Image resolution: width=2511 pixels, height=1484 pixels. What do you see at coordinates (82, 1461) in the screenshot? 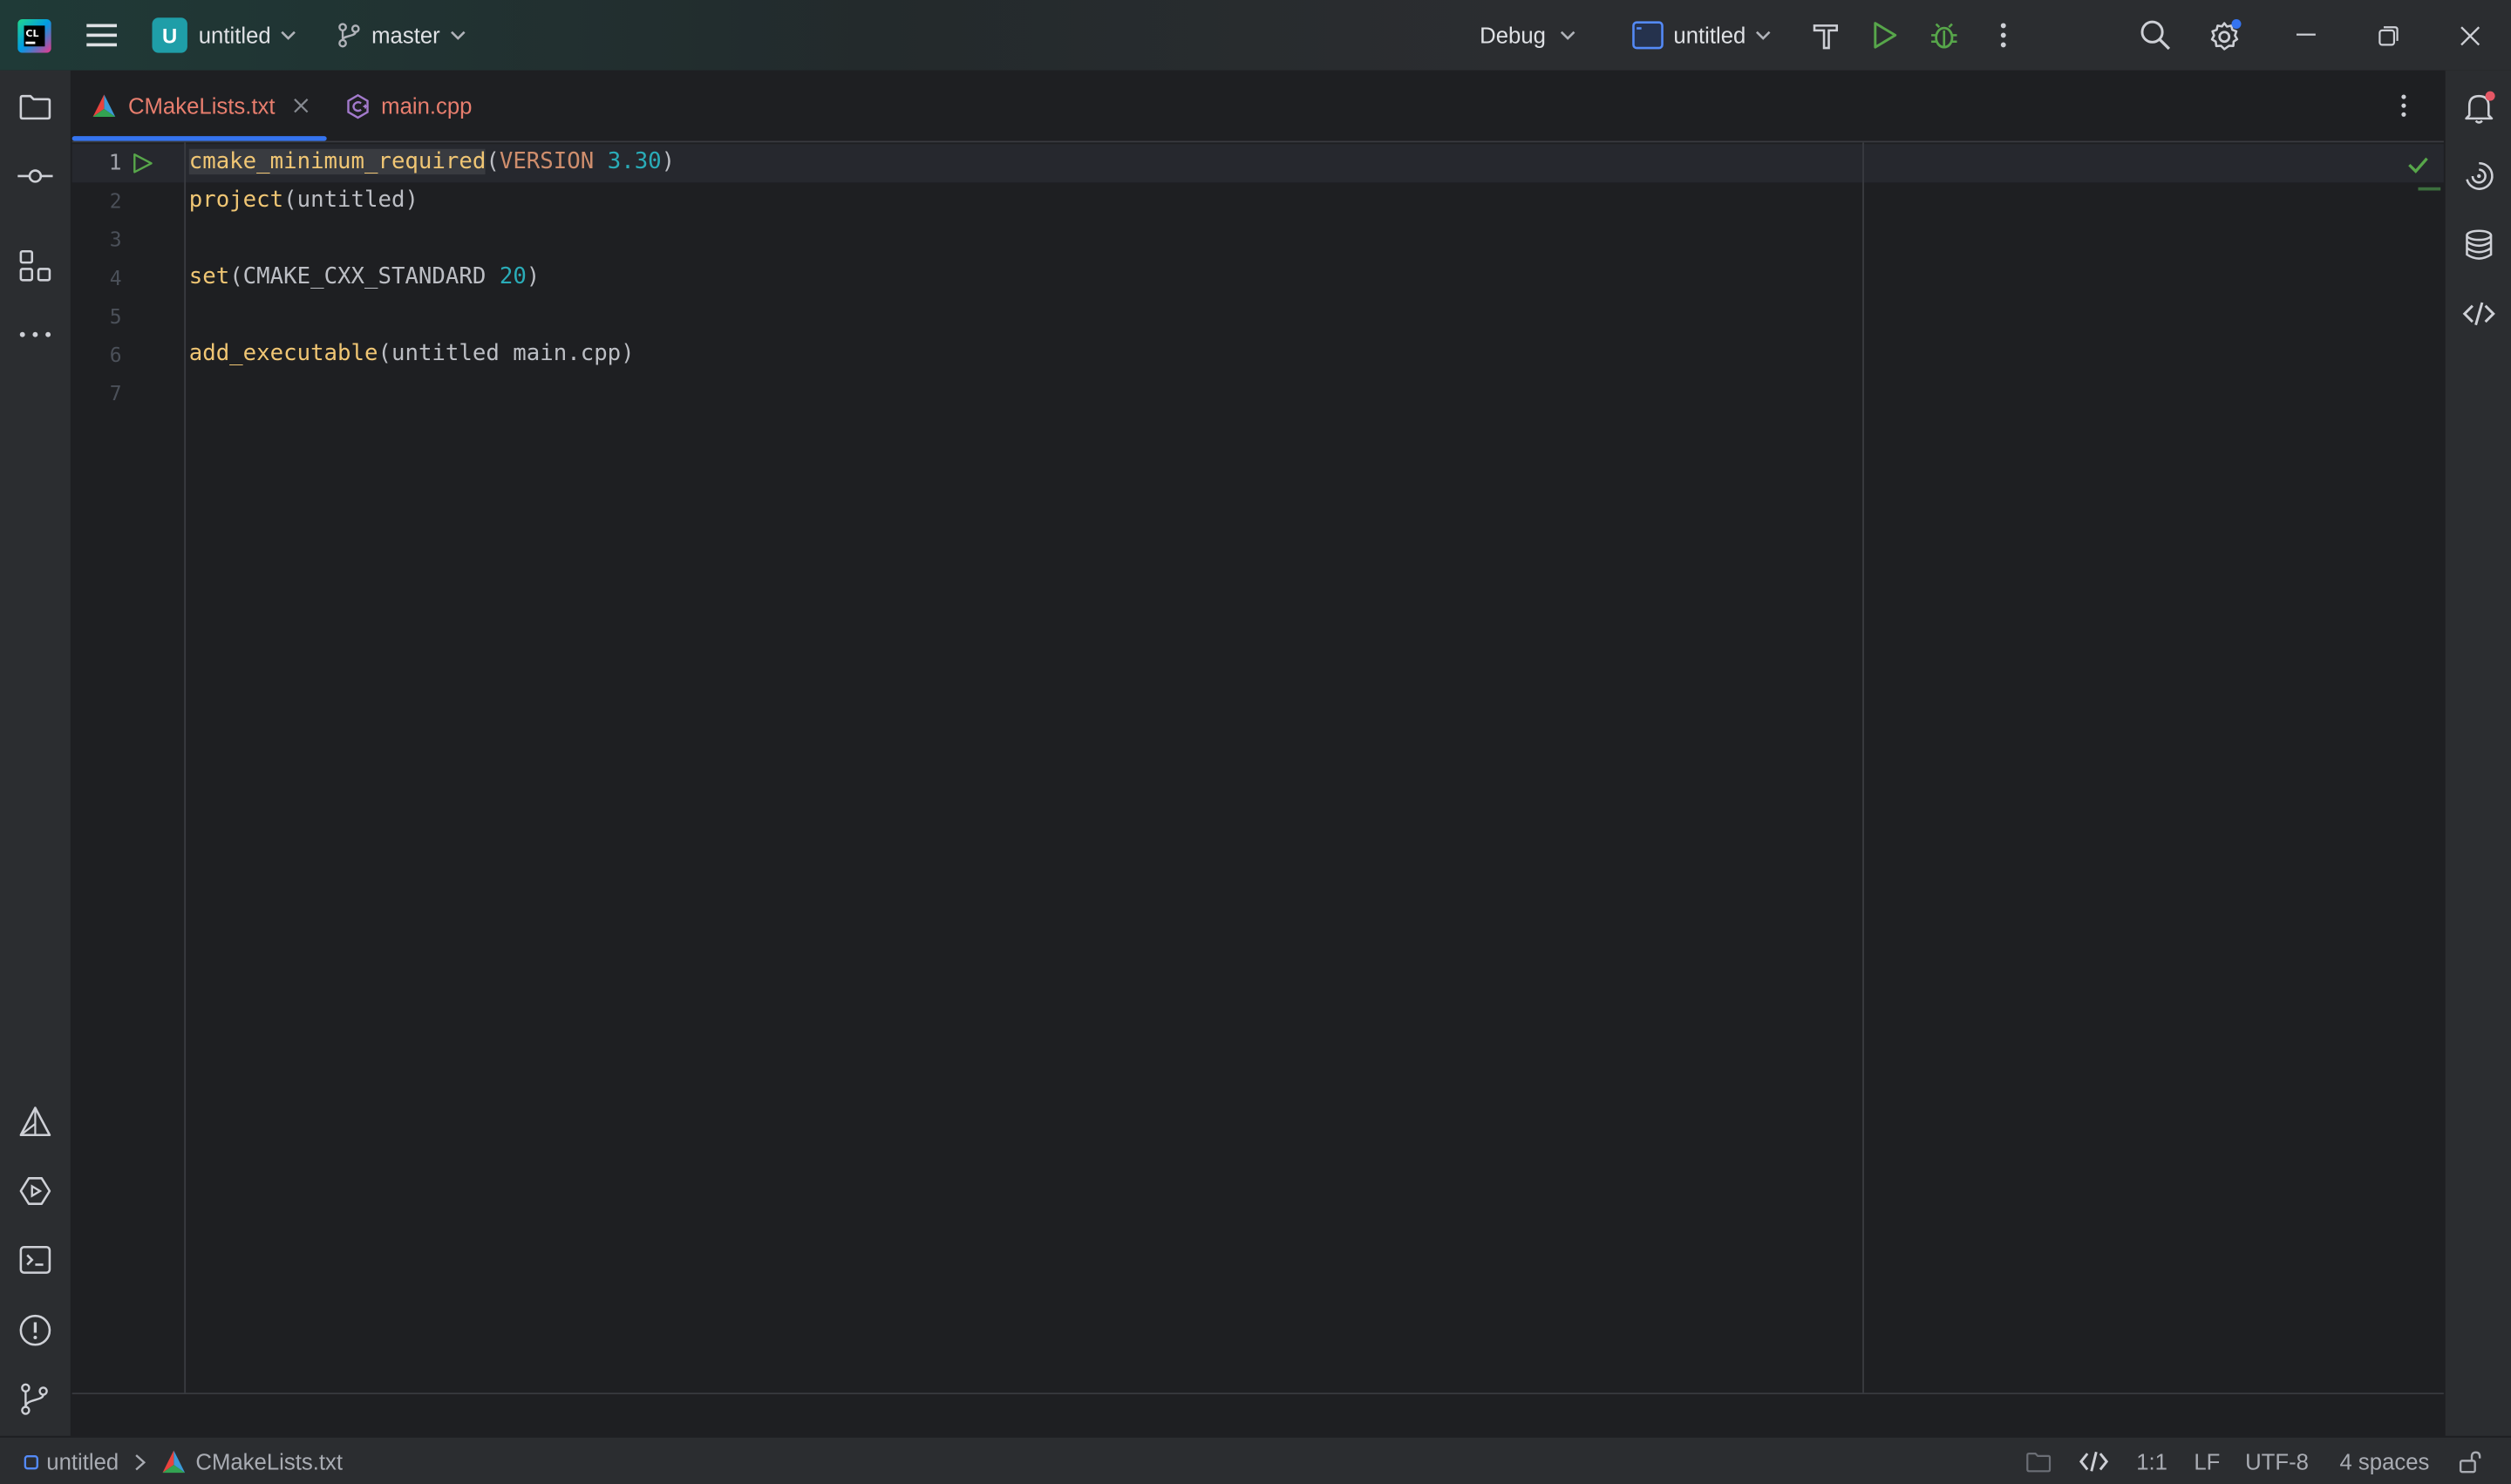
I see `breadcrumb-project: untitled` at bounding box center [82, 1461].